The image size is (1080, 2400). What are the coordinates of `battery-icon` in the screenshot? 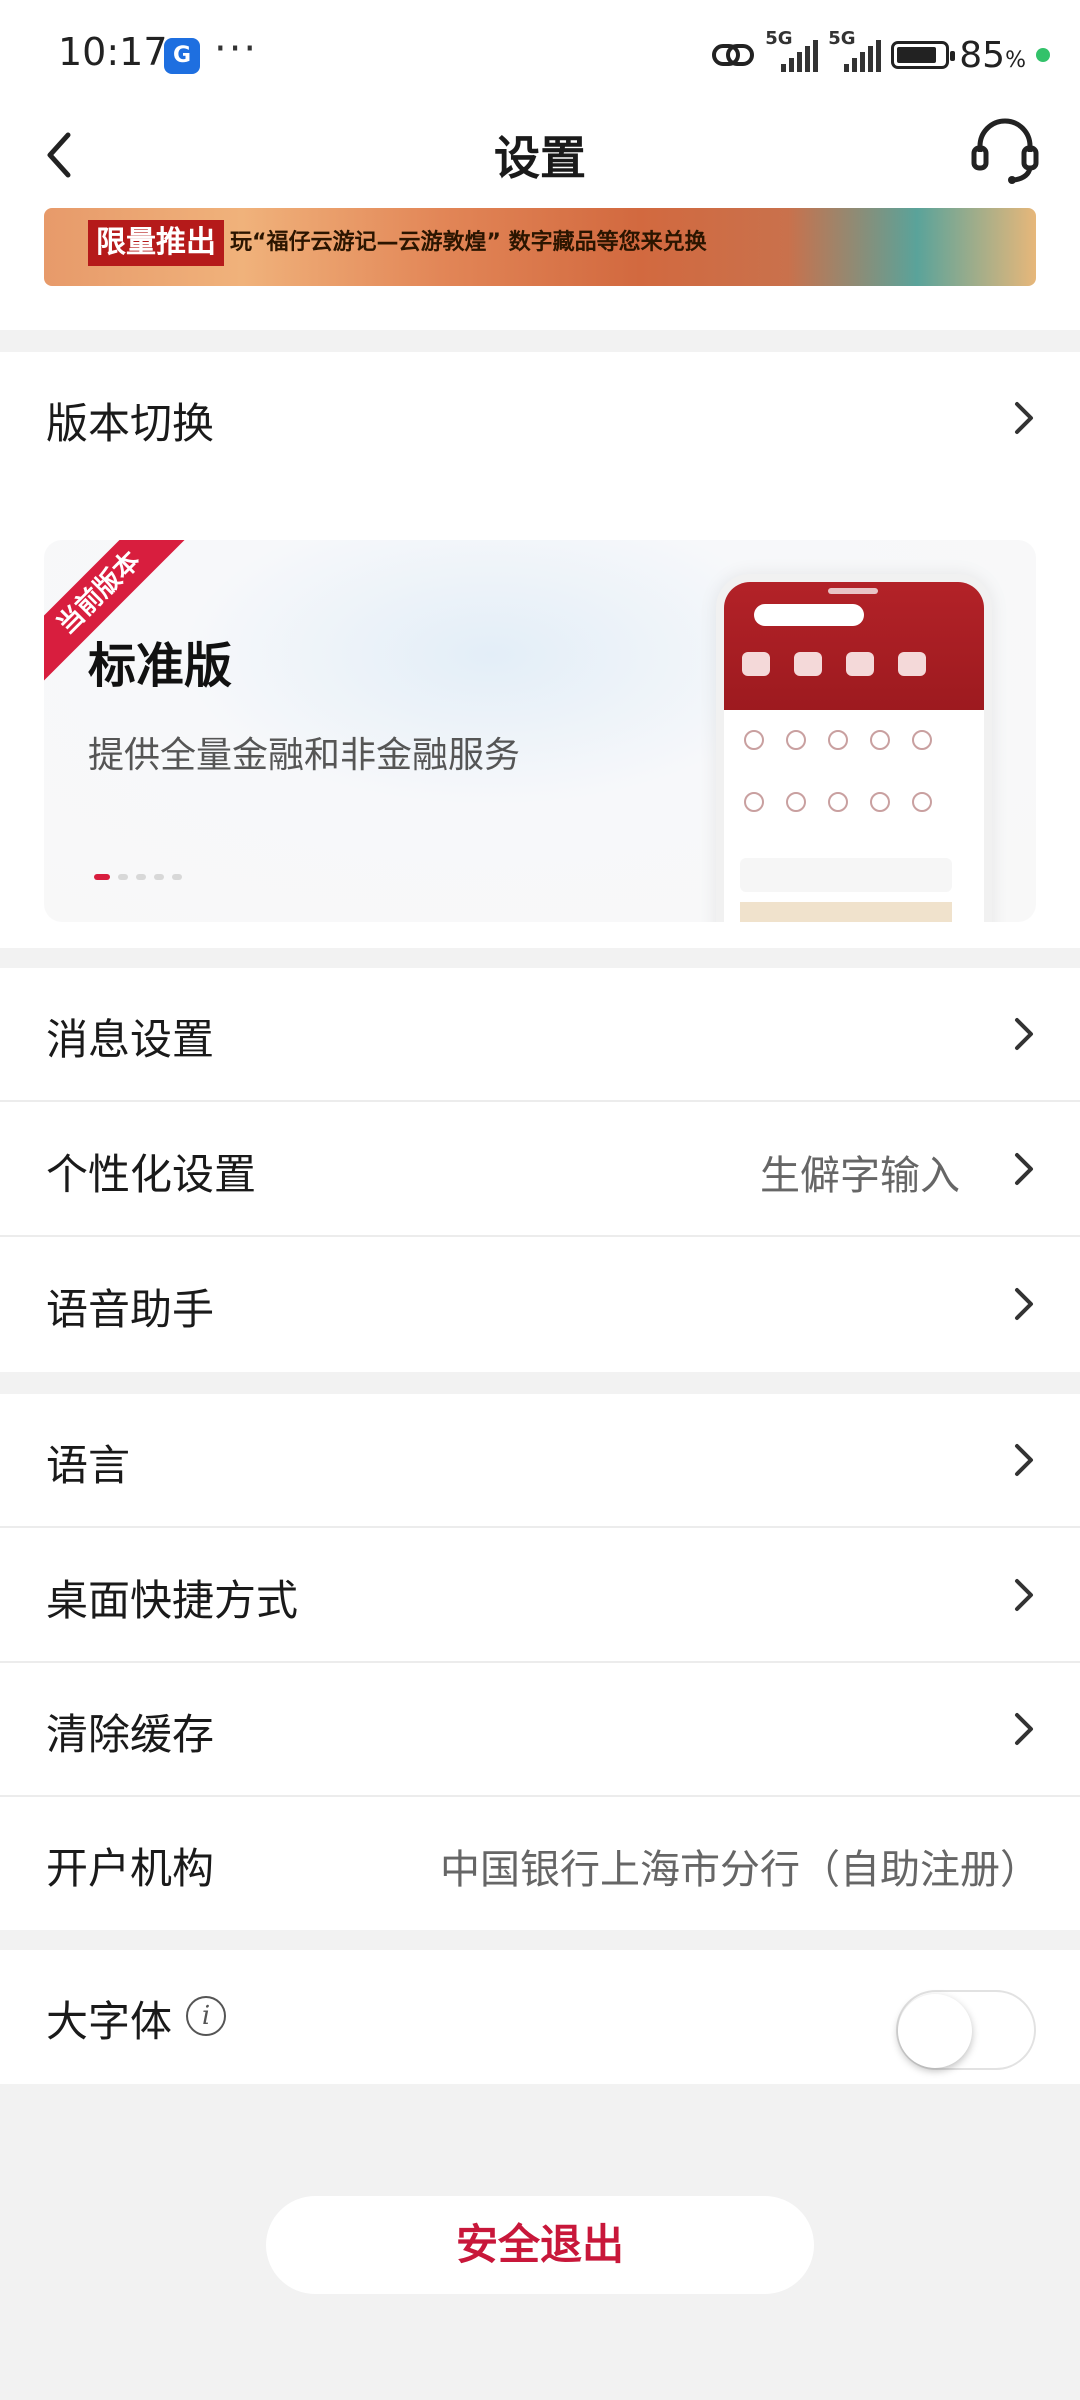 It's located at (923, 55).